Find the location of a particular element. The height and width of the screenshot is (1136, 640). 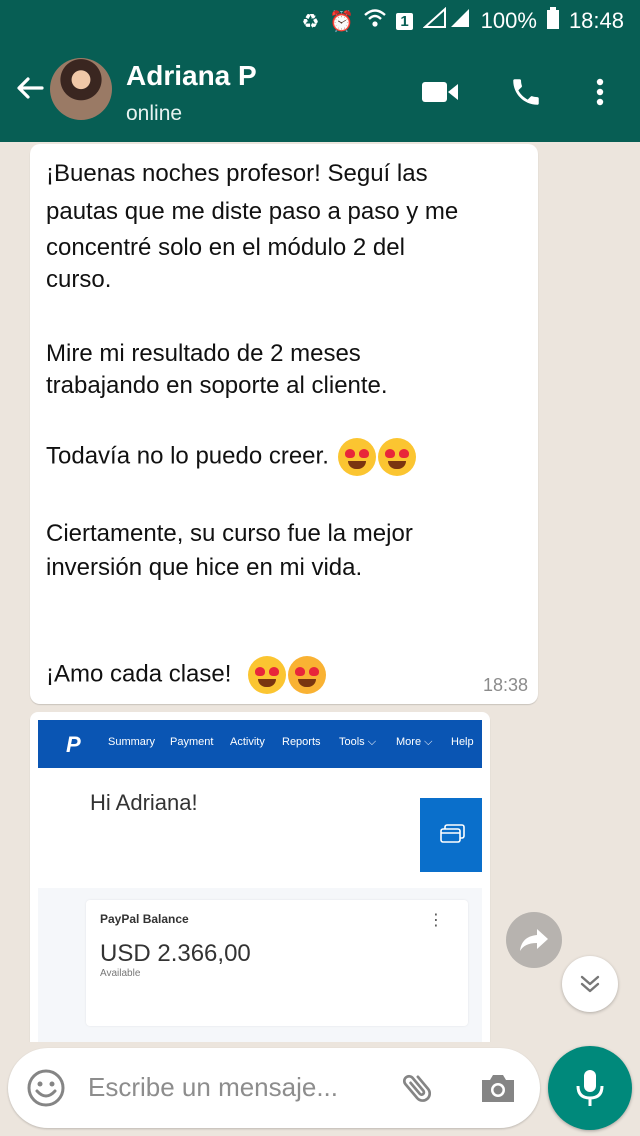

wallet-card-icon is located at coordinates (452, 833).